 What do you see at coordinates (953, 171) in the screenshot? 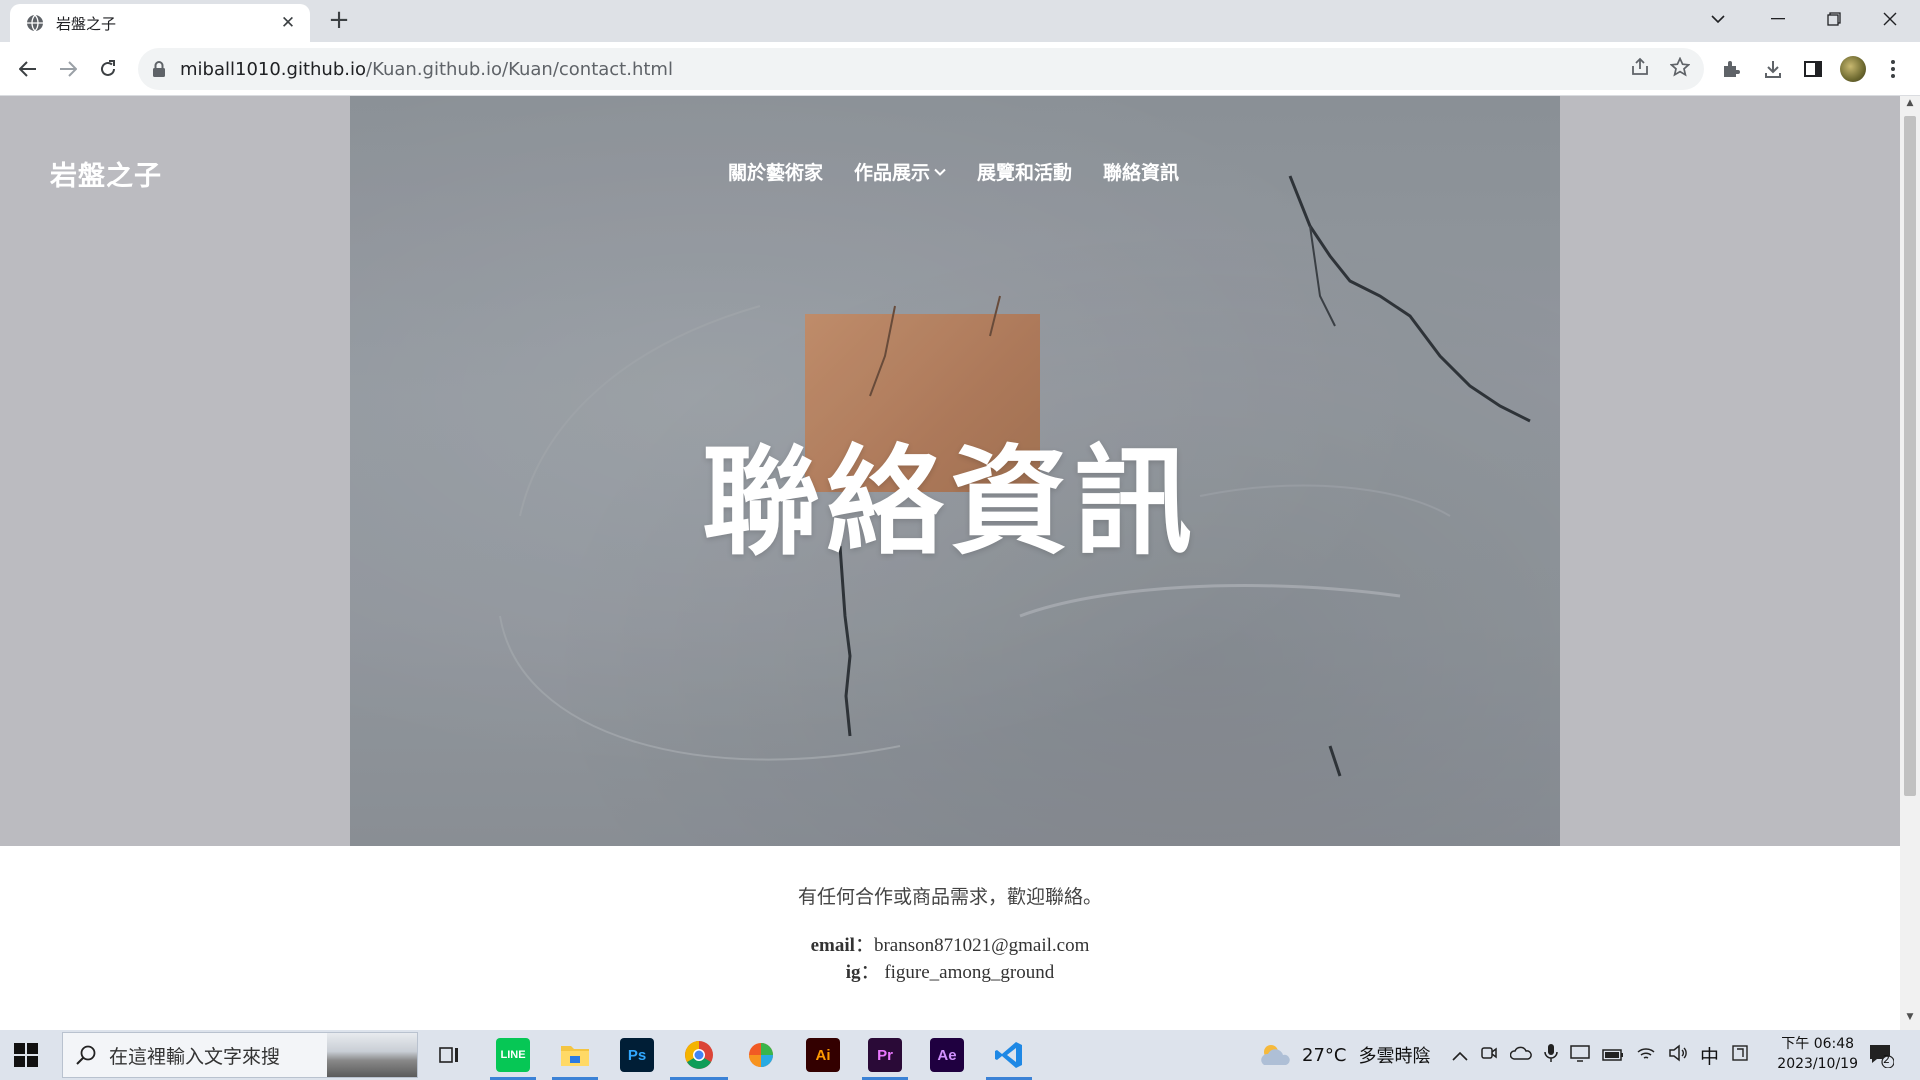
I see `site-nav: 關於藝術家 作品展示 展覽和活動 聯絡資訊` at bounding box center [953, 171].